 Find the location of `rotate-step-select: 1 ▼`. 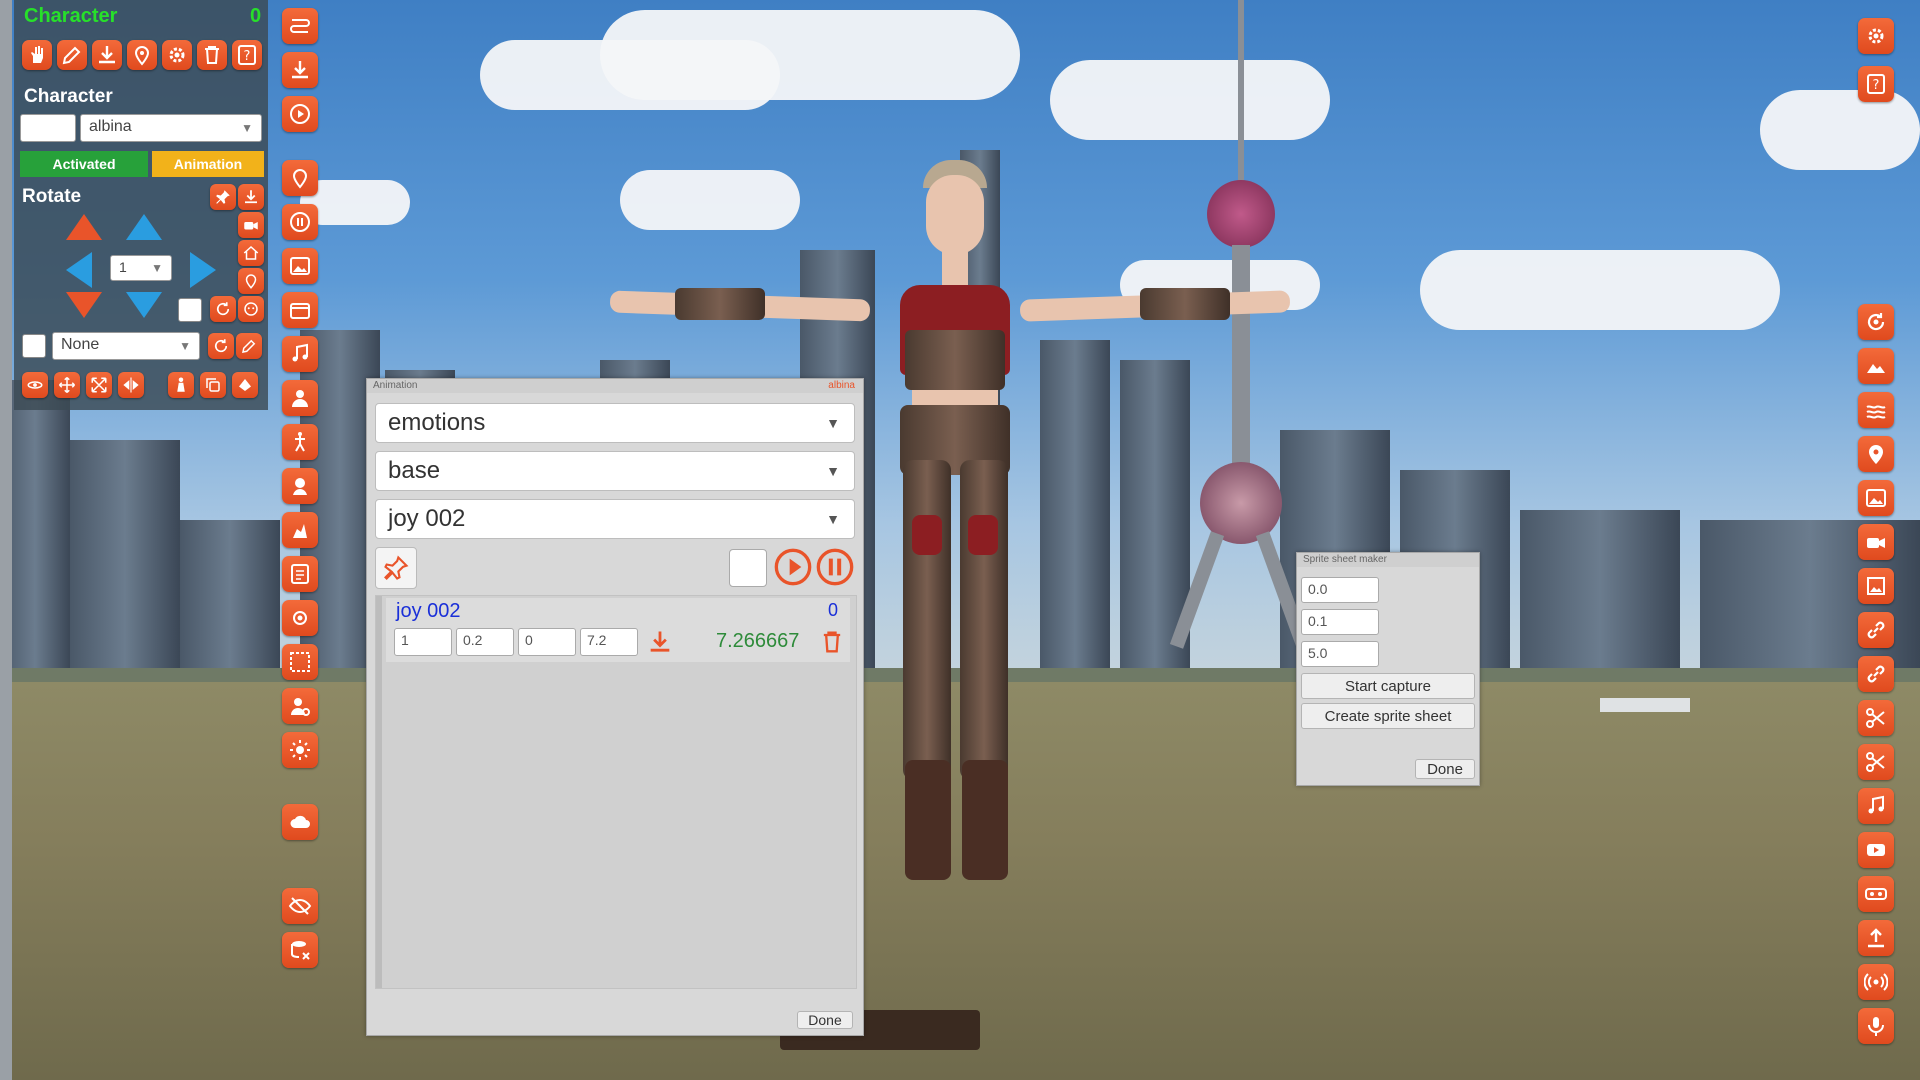

rotate-step-select: 1 ▼ is located at coordinates (141, 268).